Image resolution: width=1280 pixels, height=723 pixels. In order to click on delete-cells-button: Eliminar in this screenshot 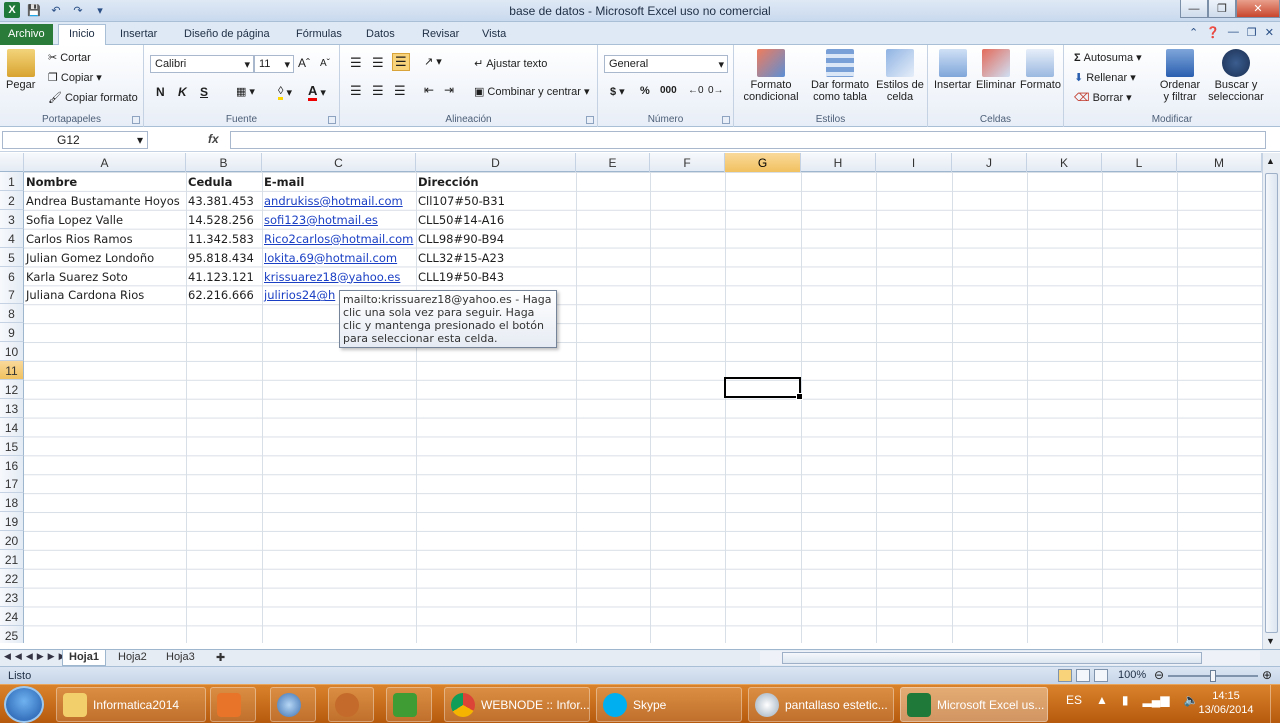, I will do `click(996, 70)`.